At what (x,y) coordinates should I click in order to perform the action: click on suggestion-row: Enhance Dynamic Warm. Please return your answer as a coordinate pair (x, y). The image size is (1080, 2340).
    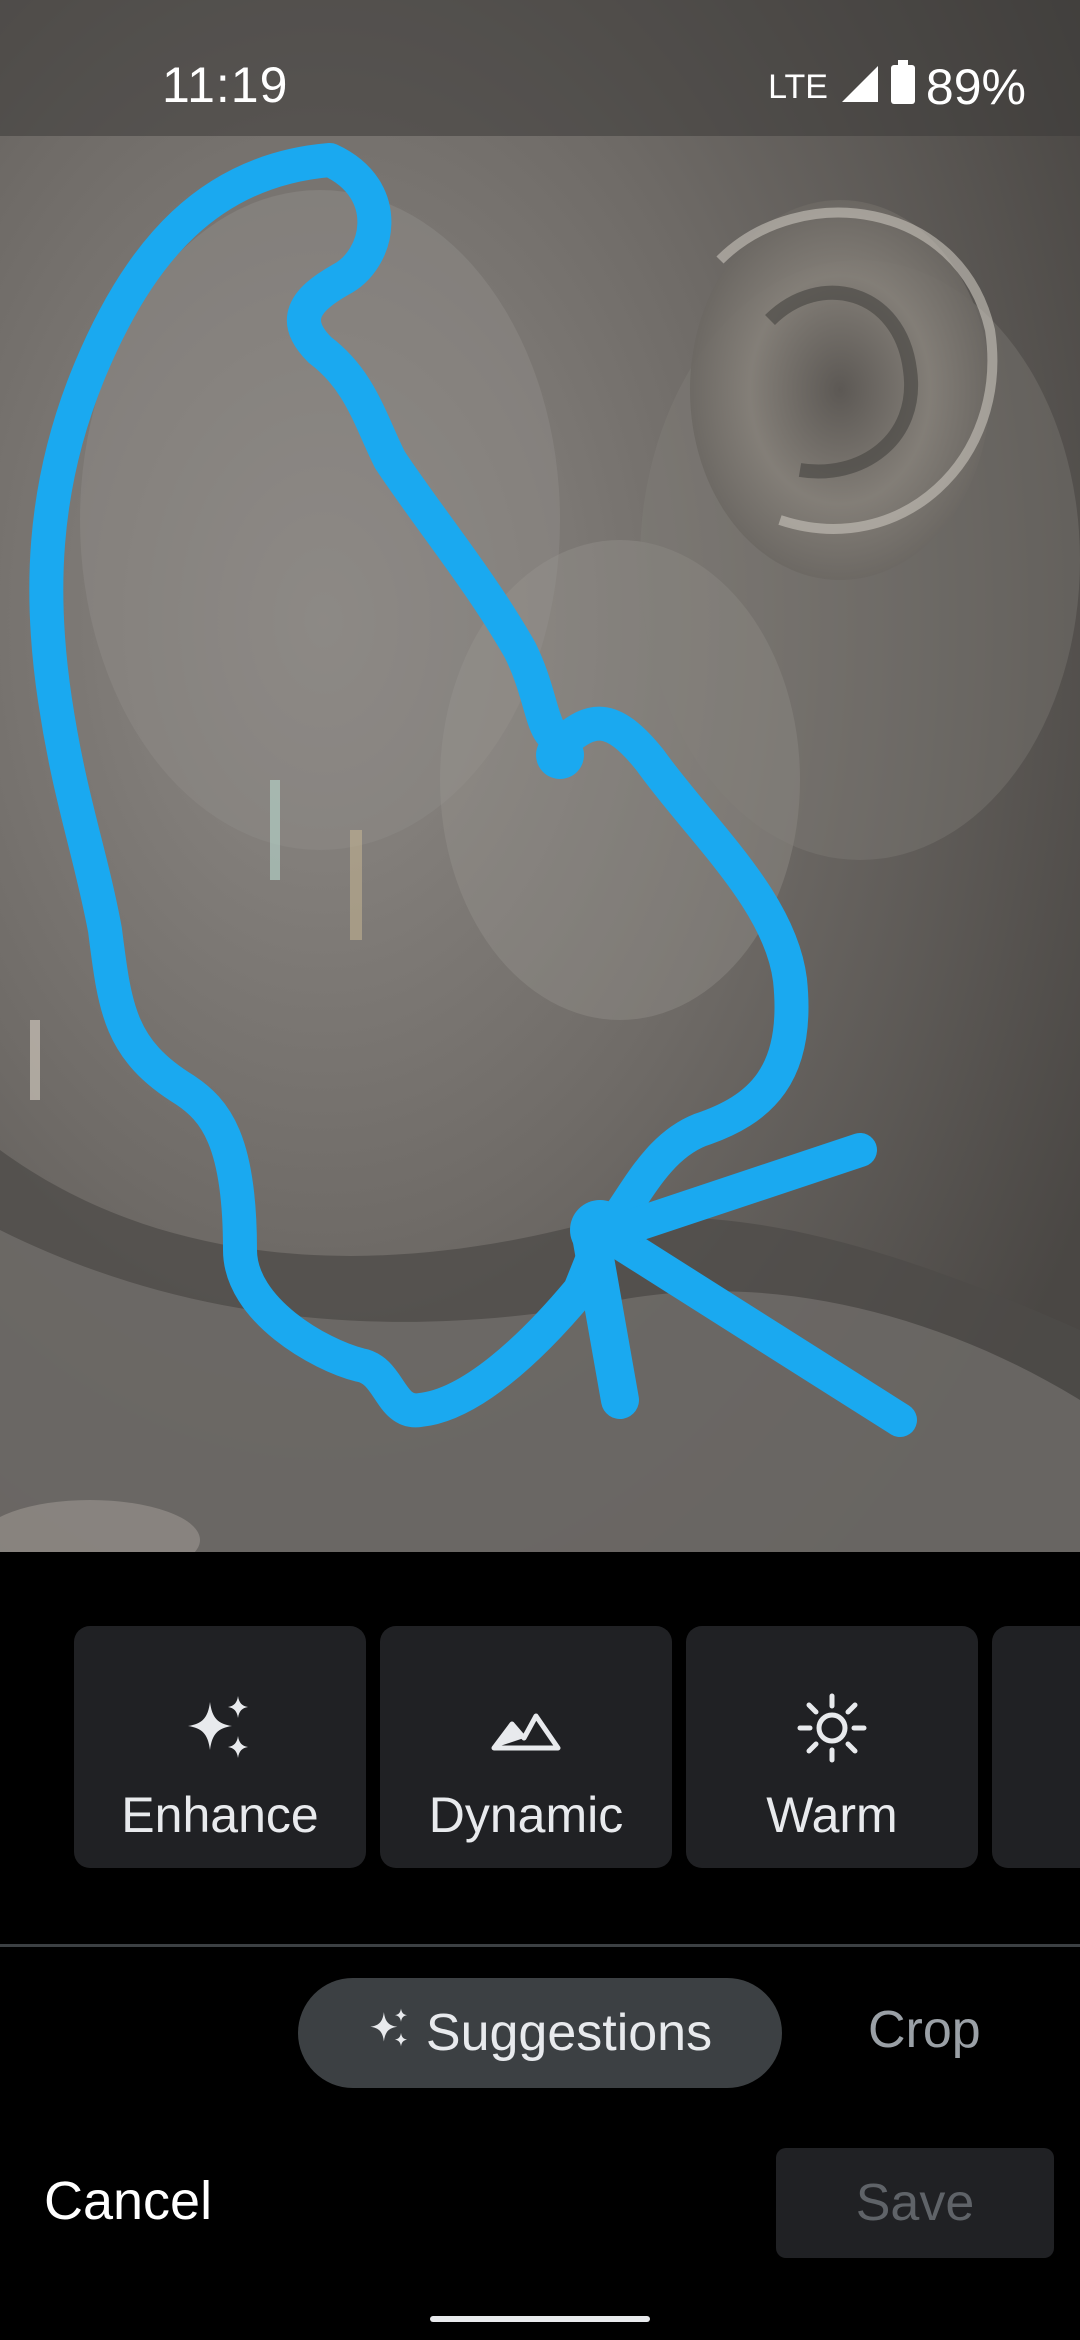
    Looking at the image, I should click on (577, 1747).